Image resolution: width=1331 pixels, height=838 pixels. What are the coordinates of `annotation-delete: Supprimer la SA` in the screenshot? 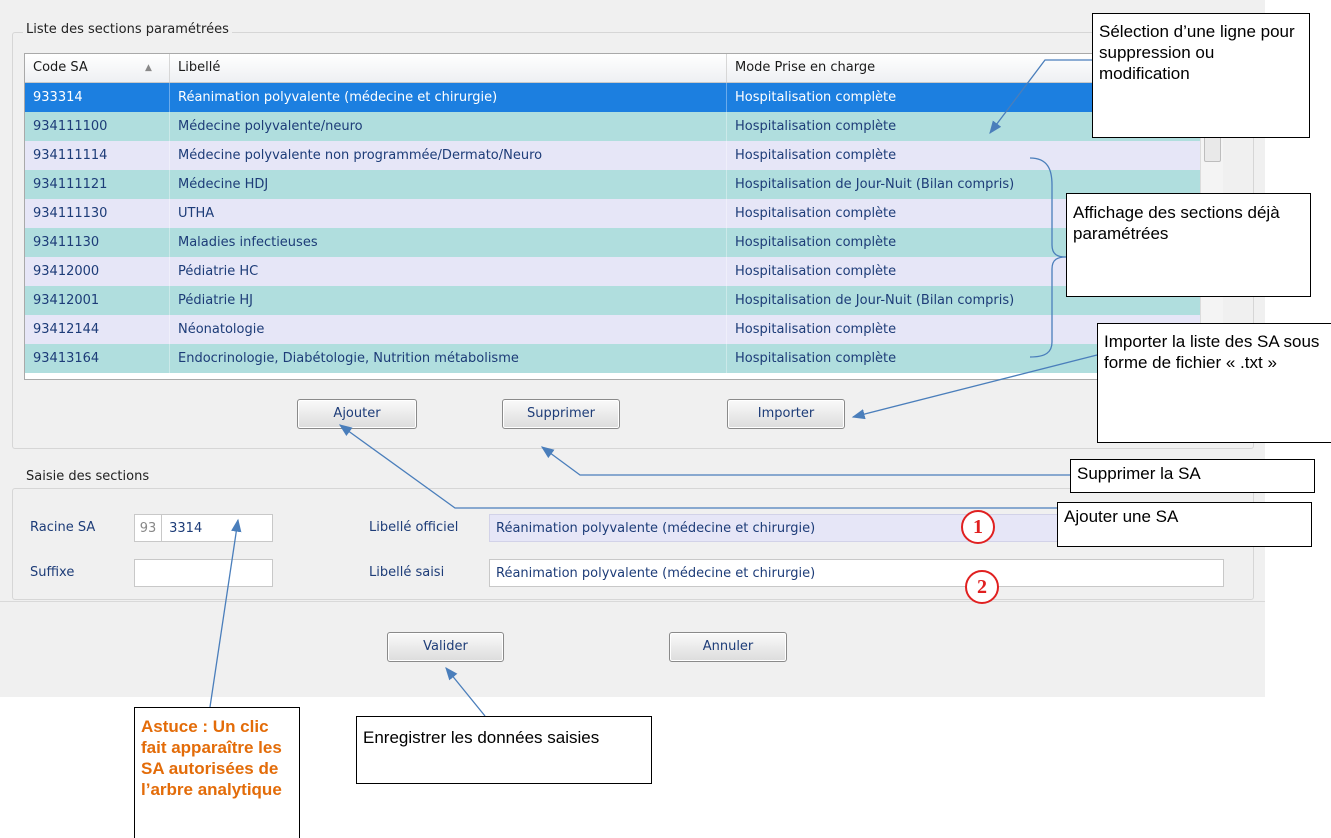 It's located at (1192, 476).